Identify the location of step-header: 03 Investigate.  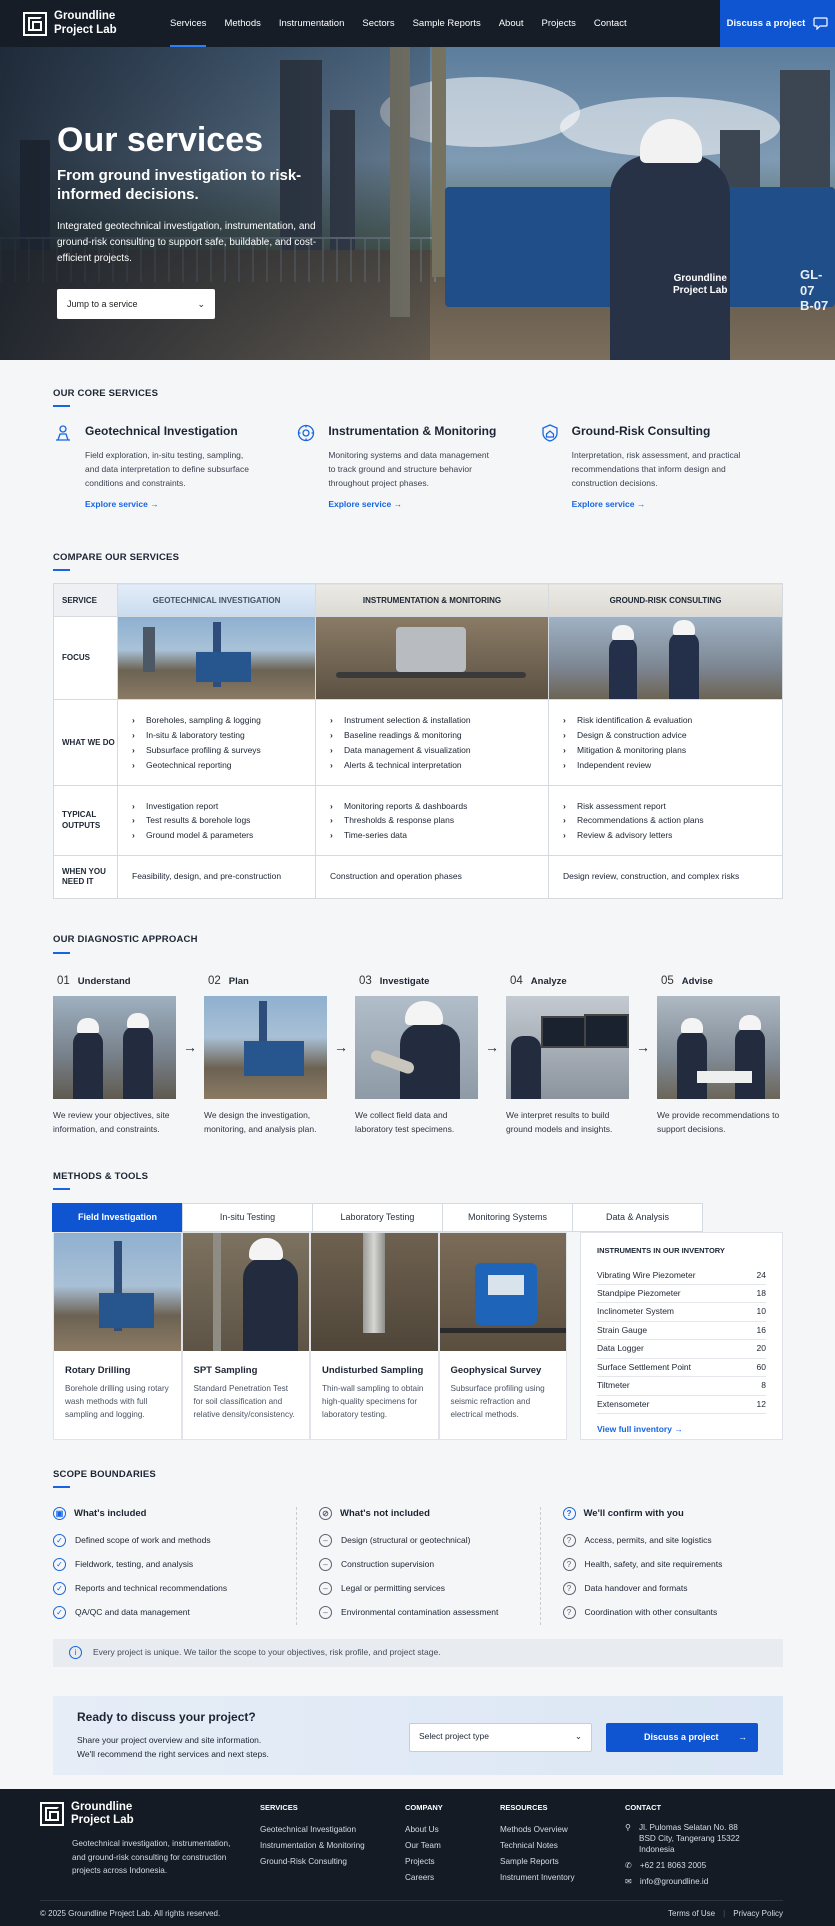
(418, 981).